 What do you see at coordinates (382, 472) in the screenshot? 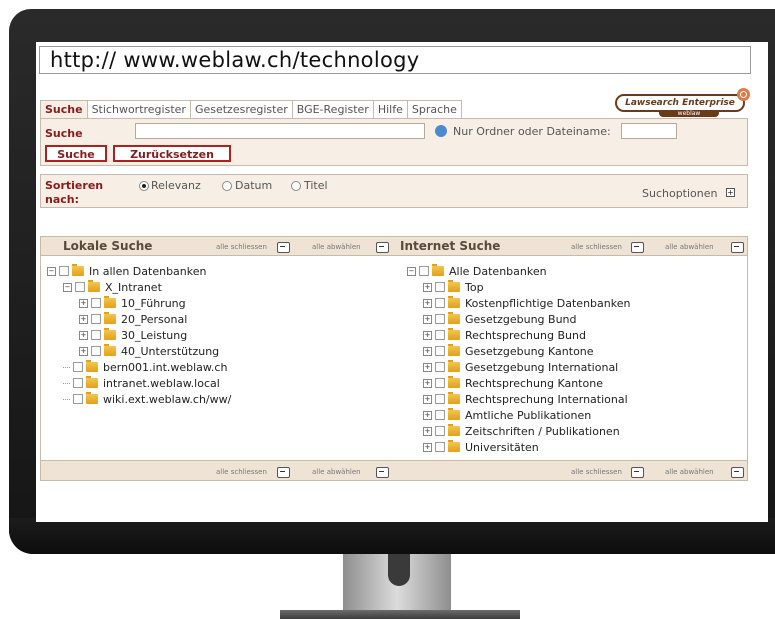
I see `footer-local-deselect-all-icon` at bounding box center [382, 472].